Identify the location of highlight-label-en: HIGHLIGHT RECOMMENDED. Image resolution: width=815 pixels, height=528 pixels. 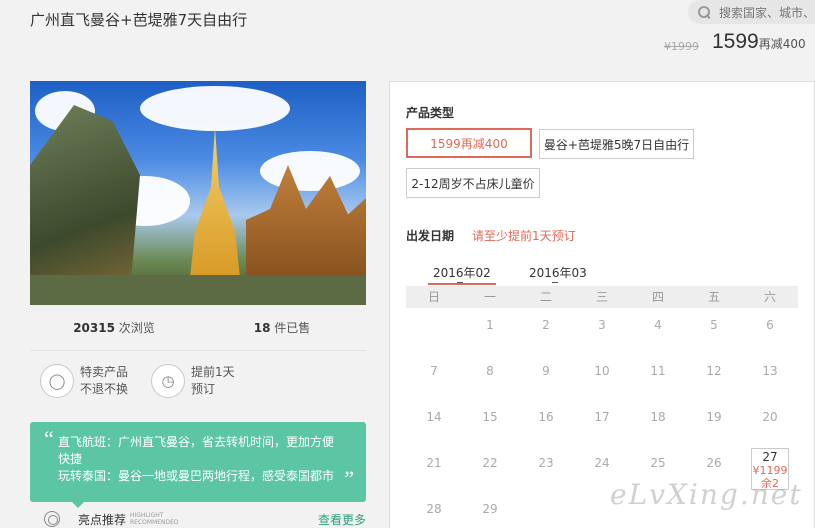
(154, 519).